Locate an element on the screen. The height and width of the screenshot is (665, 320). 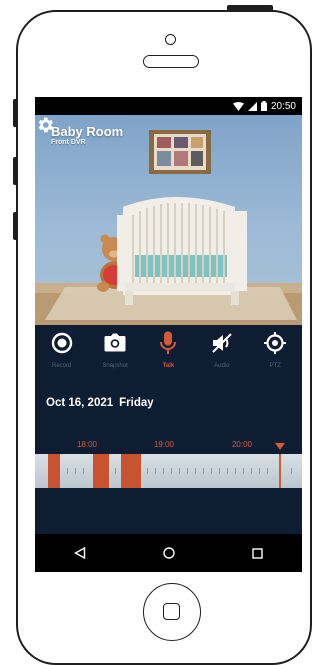
talk-button: Talk is located at coordinates (168, 356).